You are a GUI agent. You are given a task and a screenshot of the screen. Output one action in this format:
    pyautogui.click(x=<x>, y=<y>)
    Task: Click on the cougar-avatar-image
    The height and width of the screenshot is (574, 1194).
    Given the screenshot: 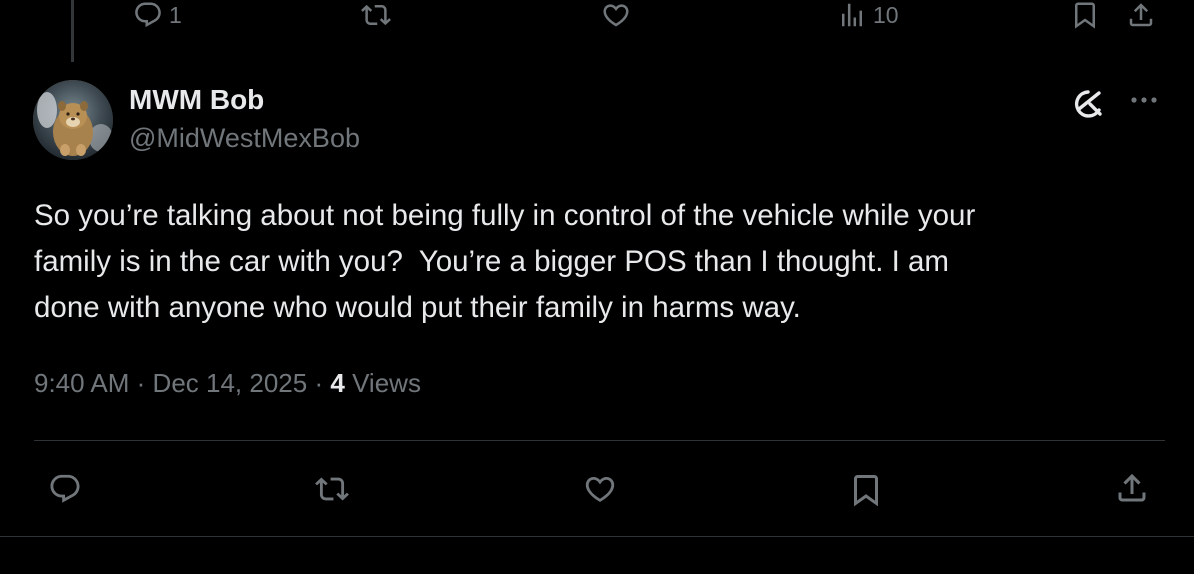 What is the action you would take?
    pyautogui.click(x=73, y=120)
    